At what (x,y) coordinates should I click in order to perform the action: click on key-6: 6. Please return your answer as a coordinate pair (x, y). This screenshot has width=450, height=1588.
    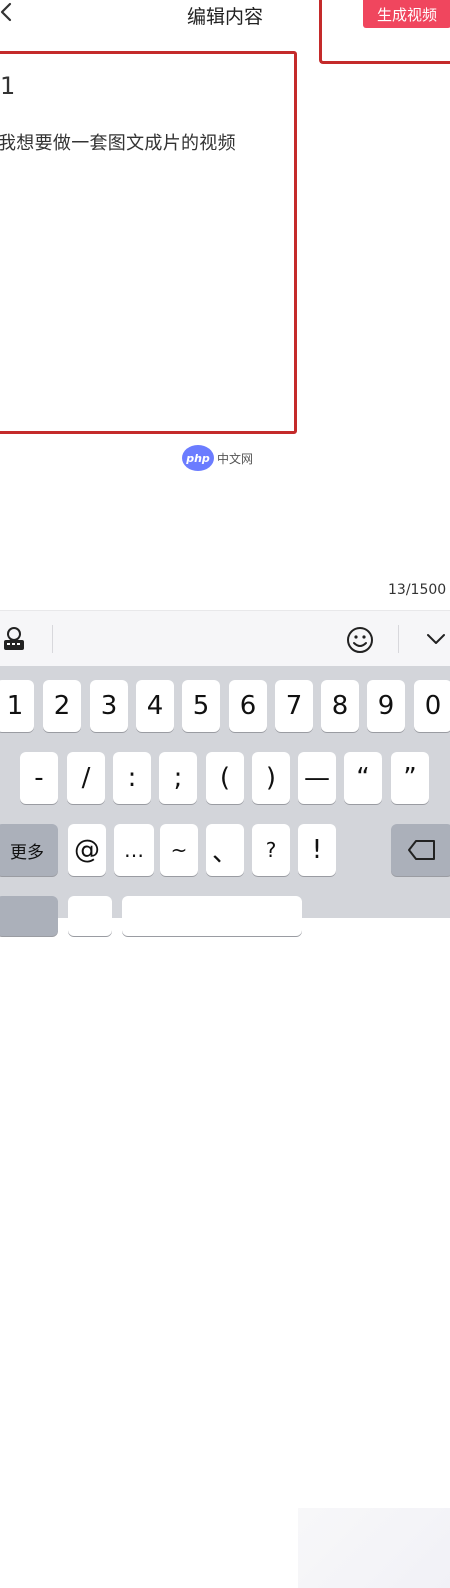
    Looking at the image, I should click on (248, 706).